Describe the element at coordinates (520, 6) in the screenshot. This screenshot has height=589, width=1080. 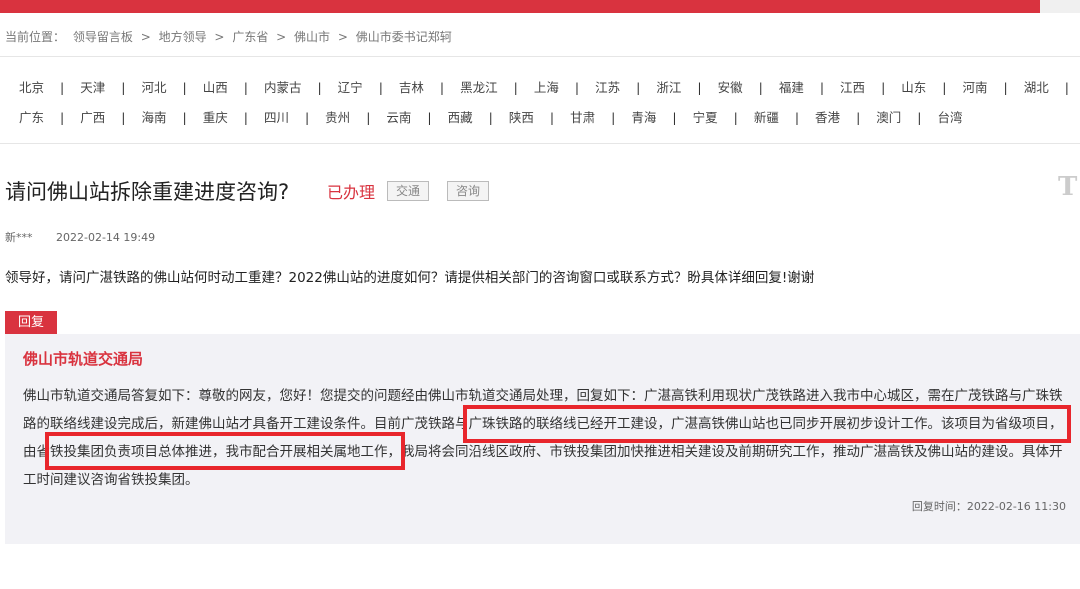
I see `top-accent-bar` at that location.